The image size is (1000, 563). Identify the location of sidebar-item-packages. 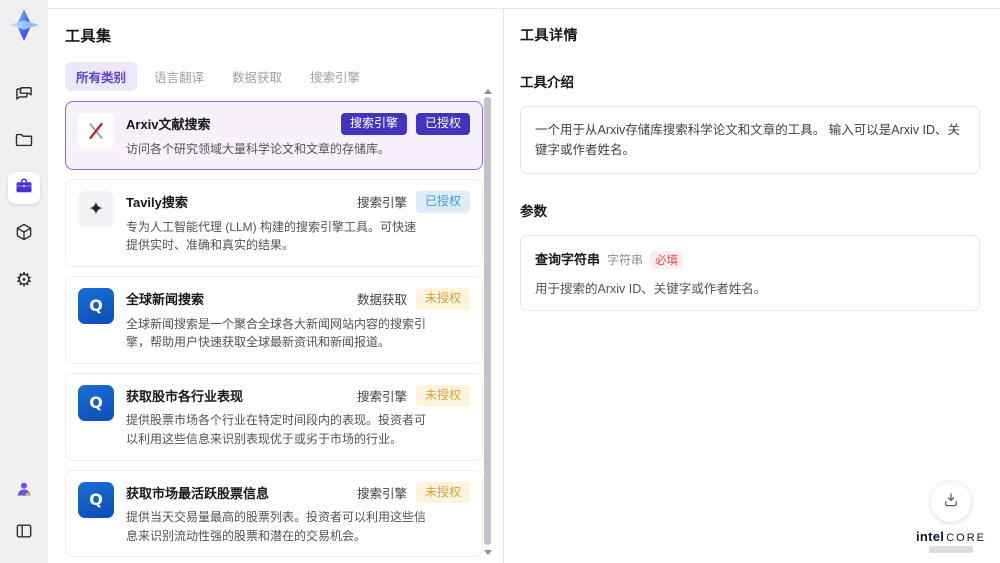
(24, 234).